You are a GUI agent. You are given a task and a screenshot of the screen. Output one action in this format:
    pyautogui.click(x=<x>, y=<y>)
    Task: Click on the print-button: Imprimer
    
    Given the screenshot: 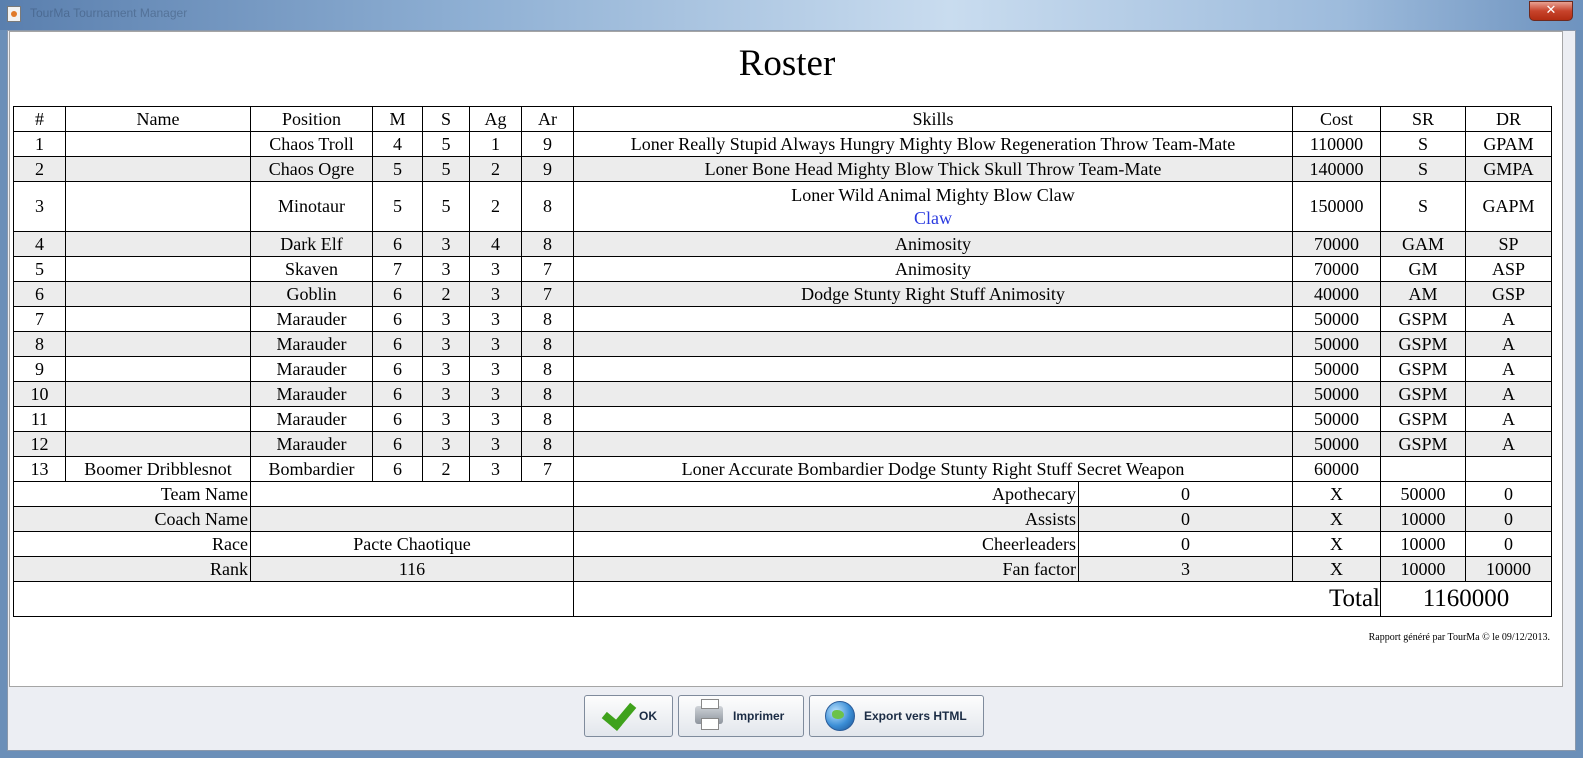 What is the action you would take?
    pyautogui.click(x=741, y=716)
    